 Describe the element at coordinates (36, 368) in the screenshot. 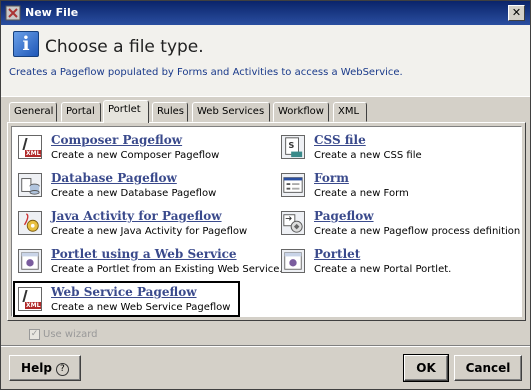

I see `help-label: Help` at that location.